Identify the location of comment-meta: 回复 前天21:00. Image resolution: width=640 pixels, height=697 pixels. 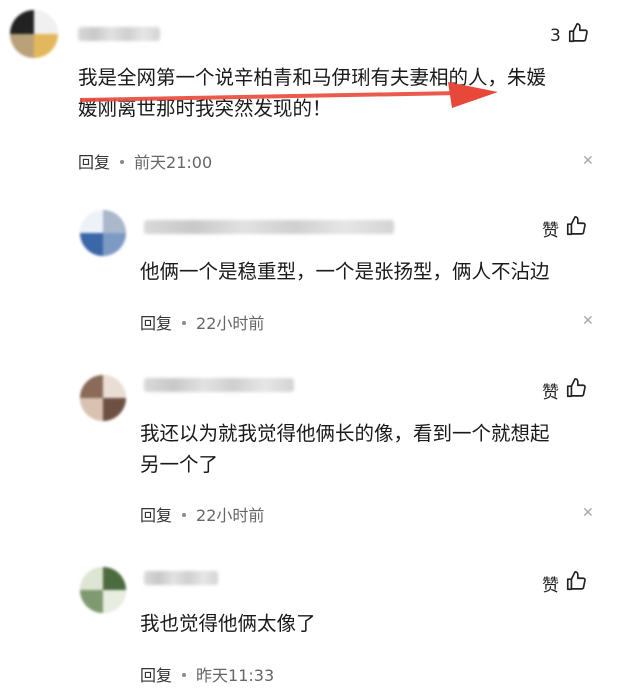
(145, 161).